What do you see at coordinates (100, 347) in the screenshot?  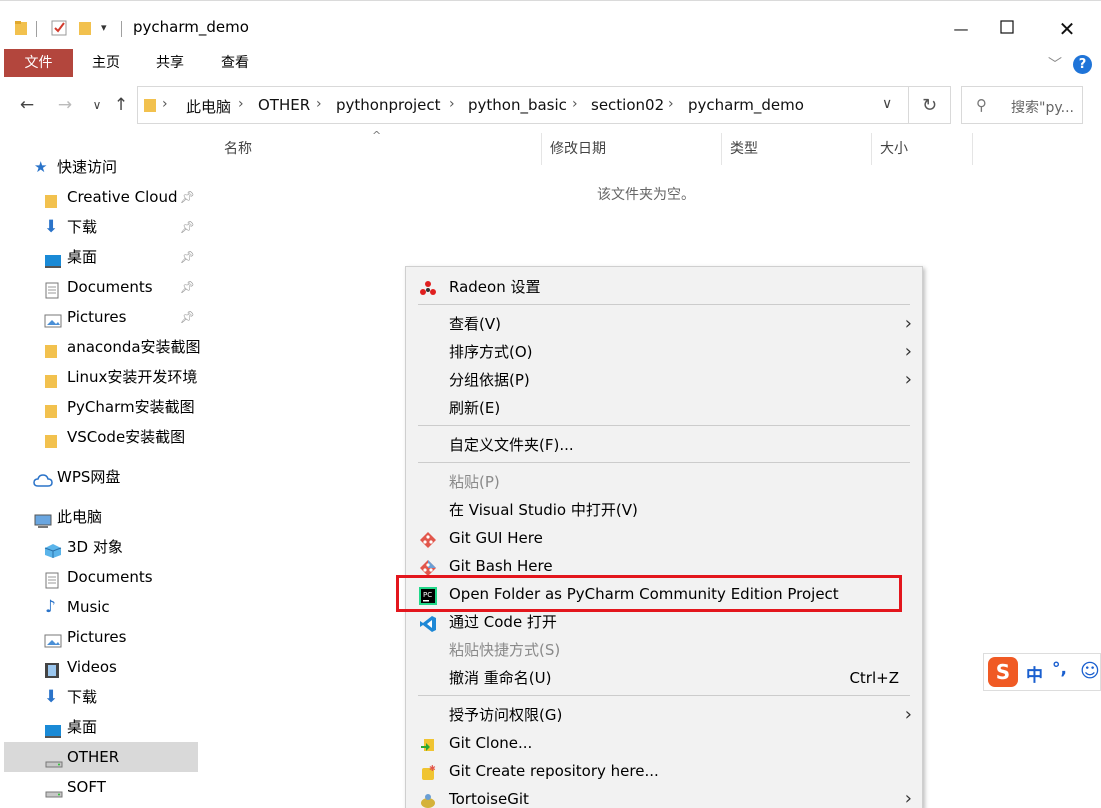 I see `sidebar-item-anaconda: anaconda安装截图` at bounding box center [100, 347].